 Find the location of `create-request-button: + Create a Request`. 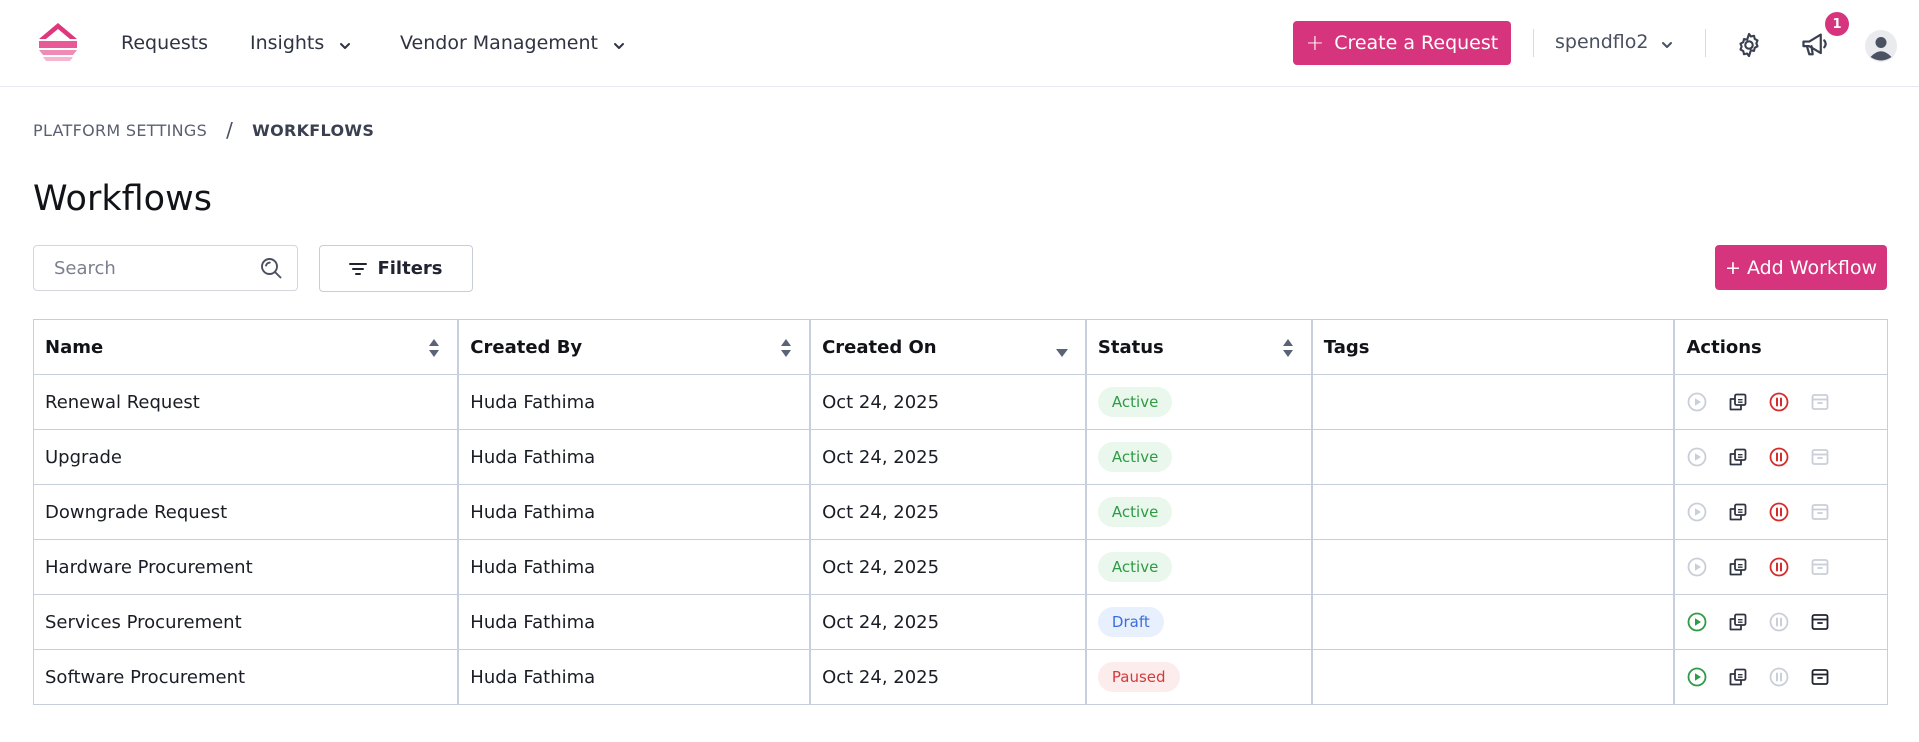

create-request-button: + Create a Request is located at coordinates (1402, 43).